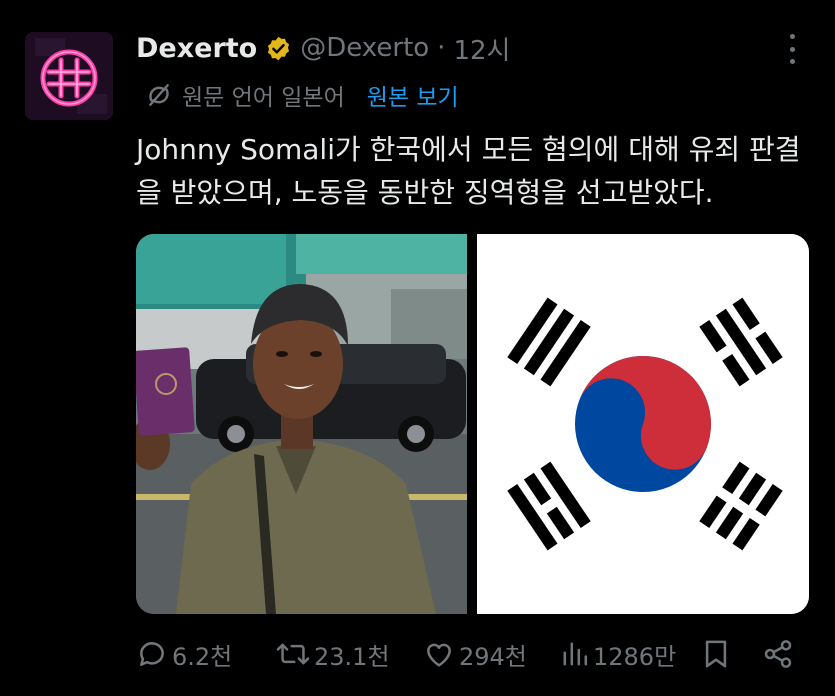 This screenshot has width=835, height=696. What do you see at coordinates (278, 48) in the screenshot?
I see `verified-badge-icon` at bounding box center [278, 48].